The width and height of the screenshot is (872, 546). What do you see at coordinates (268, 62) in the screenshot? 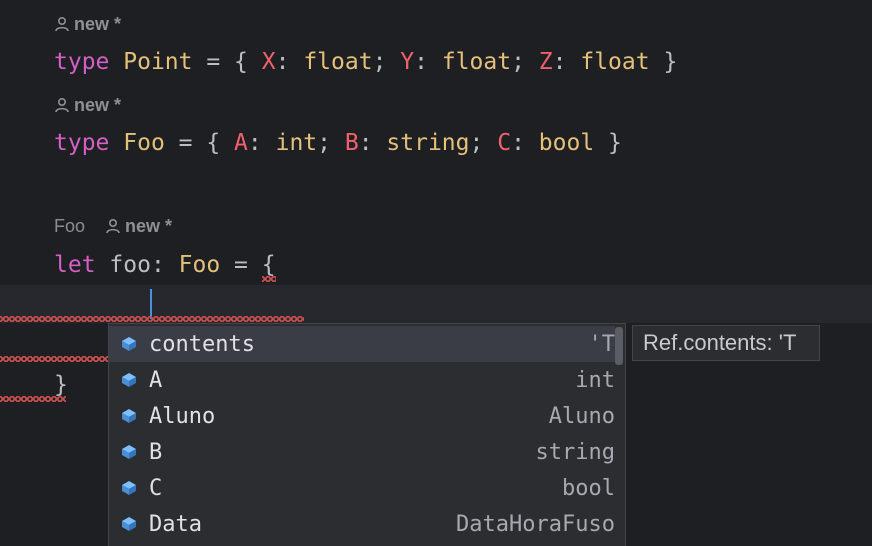
I see `field-name: X` at bounding box center [268, 62].